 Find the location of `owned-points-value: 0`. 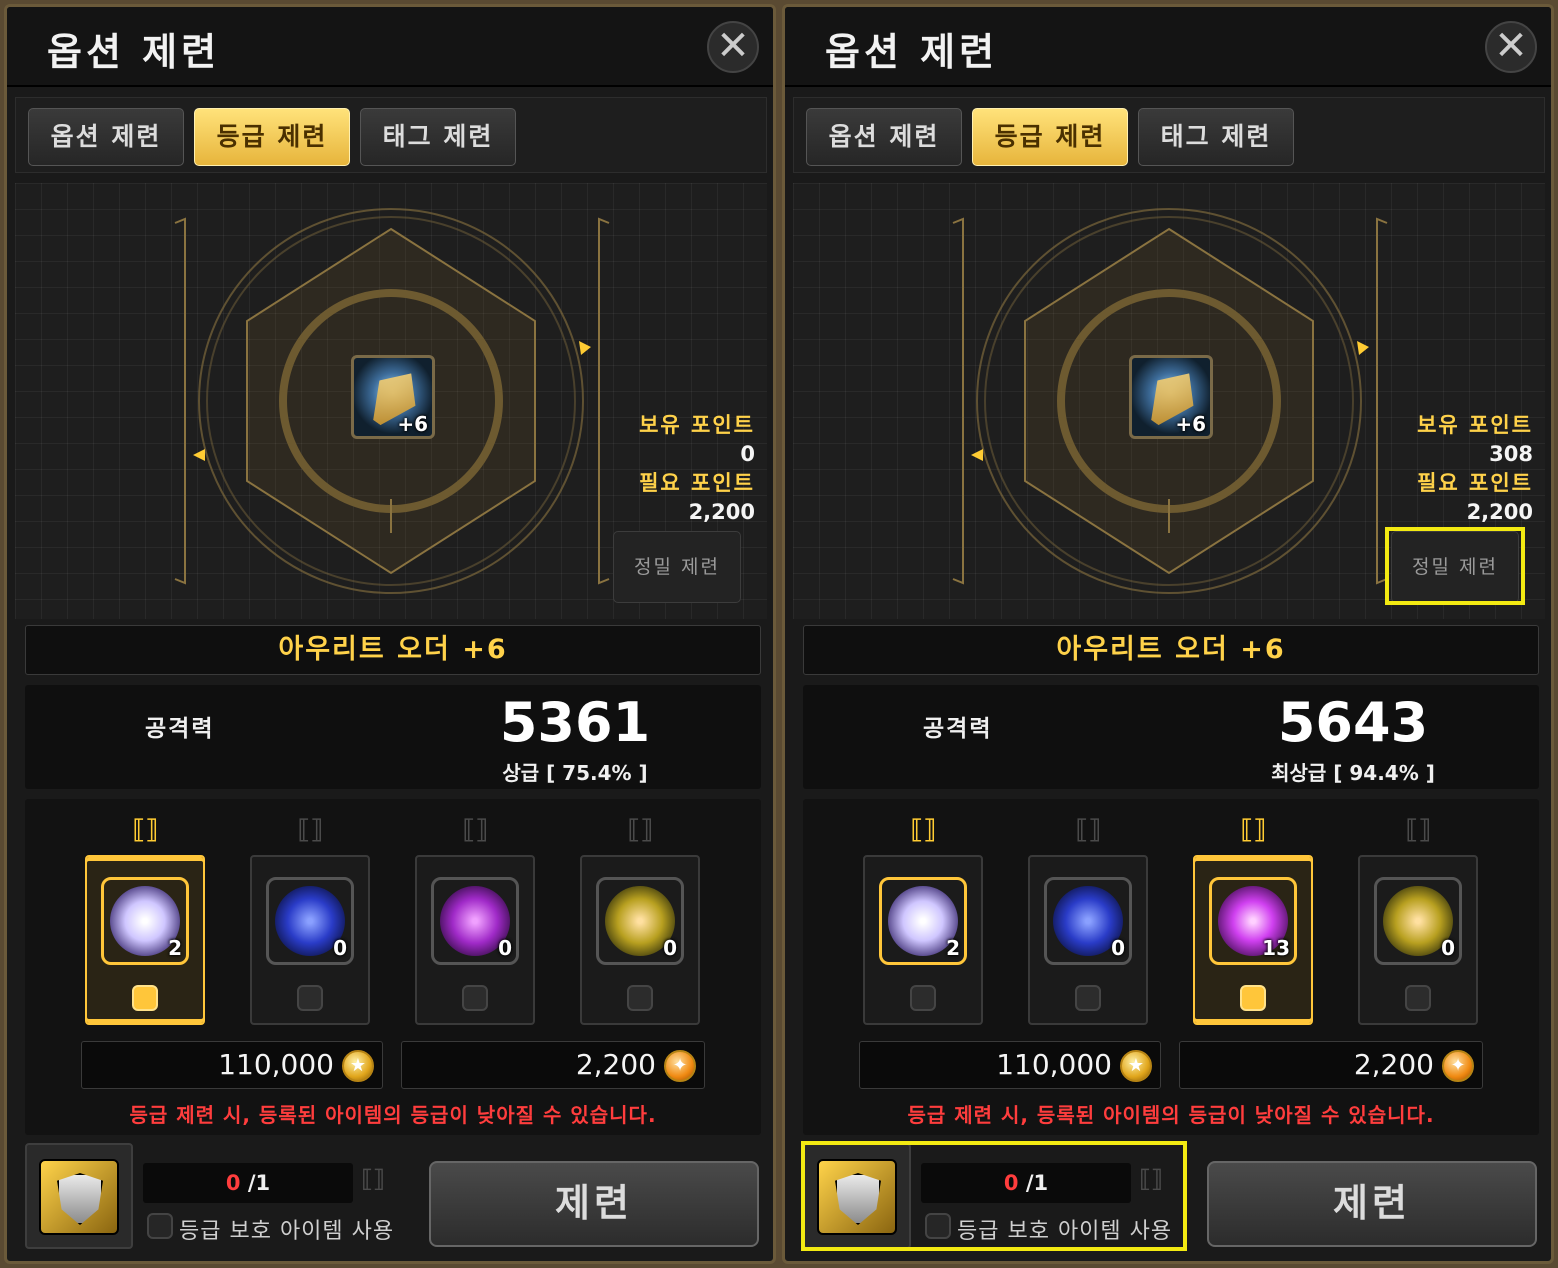

owned-points-value: 0 is located at coordinates (747, 454).